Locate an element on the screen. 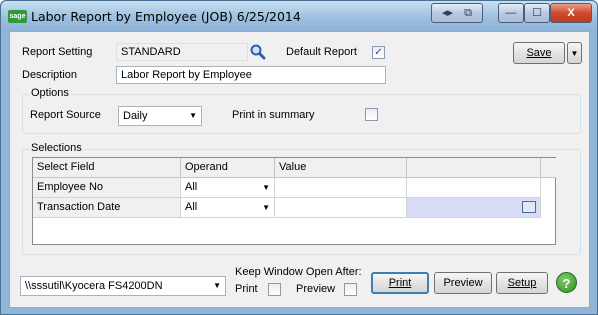  help-nav-icon: ◂▸ is located at coordinates (447, 13).